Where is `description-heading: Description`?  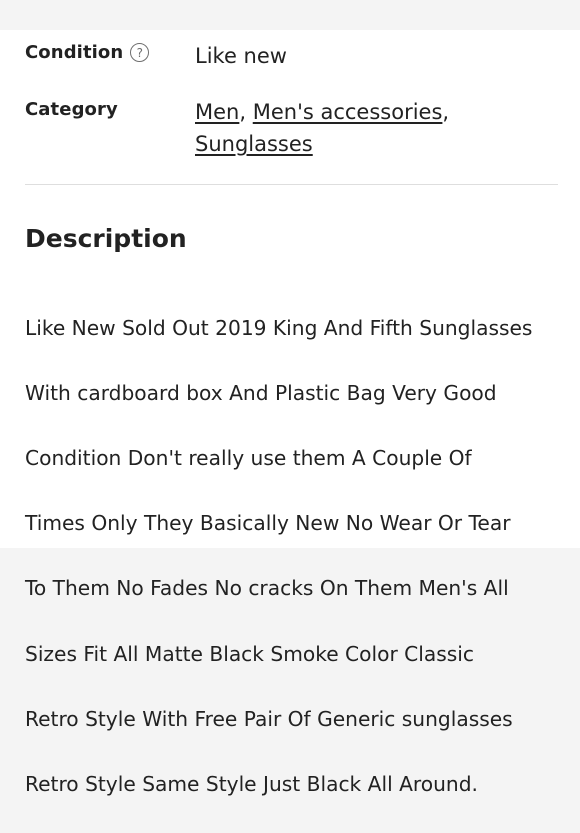 description-heading: Description is located at coordinates (106, 238).